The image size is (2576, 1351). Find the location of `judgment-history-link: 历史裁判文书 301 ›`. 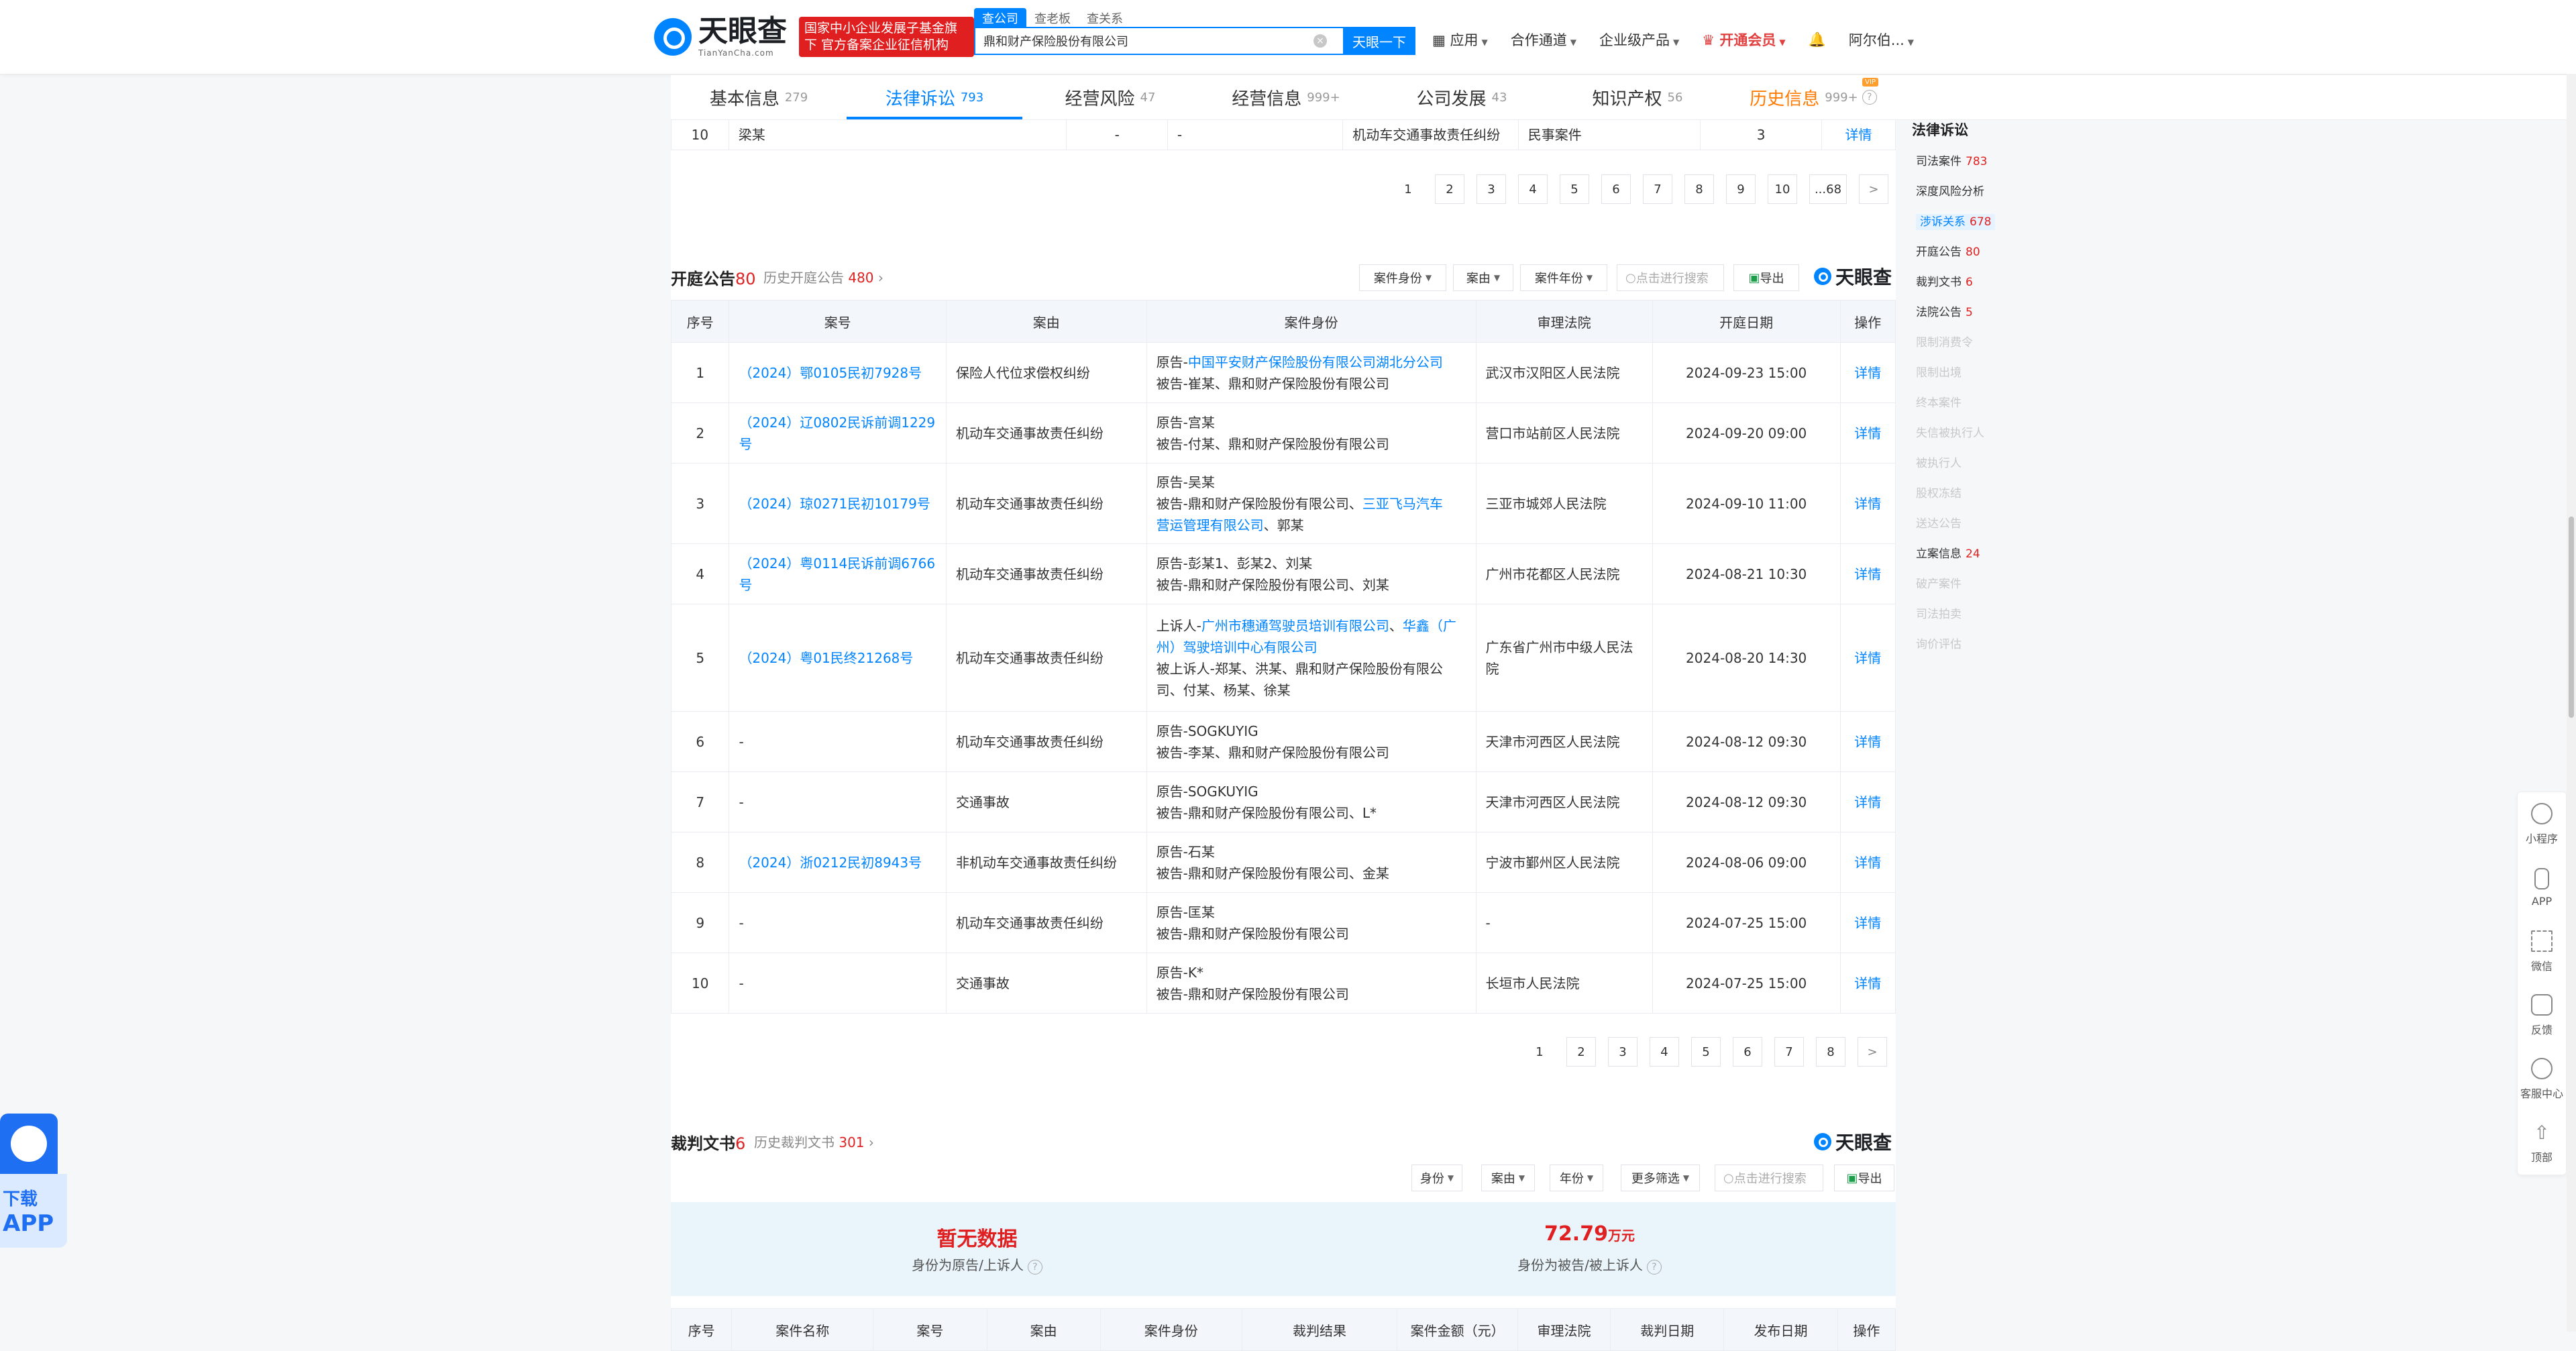

judgment-history-link: 历史裁判文书 301 › is located at coordinates (814, 1141).